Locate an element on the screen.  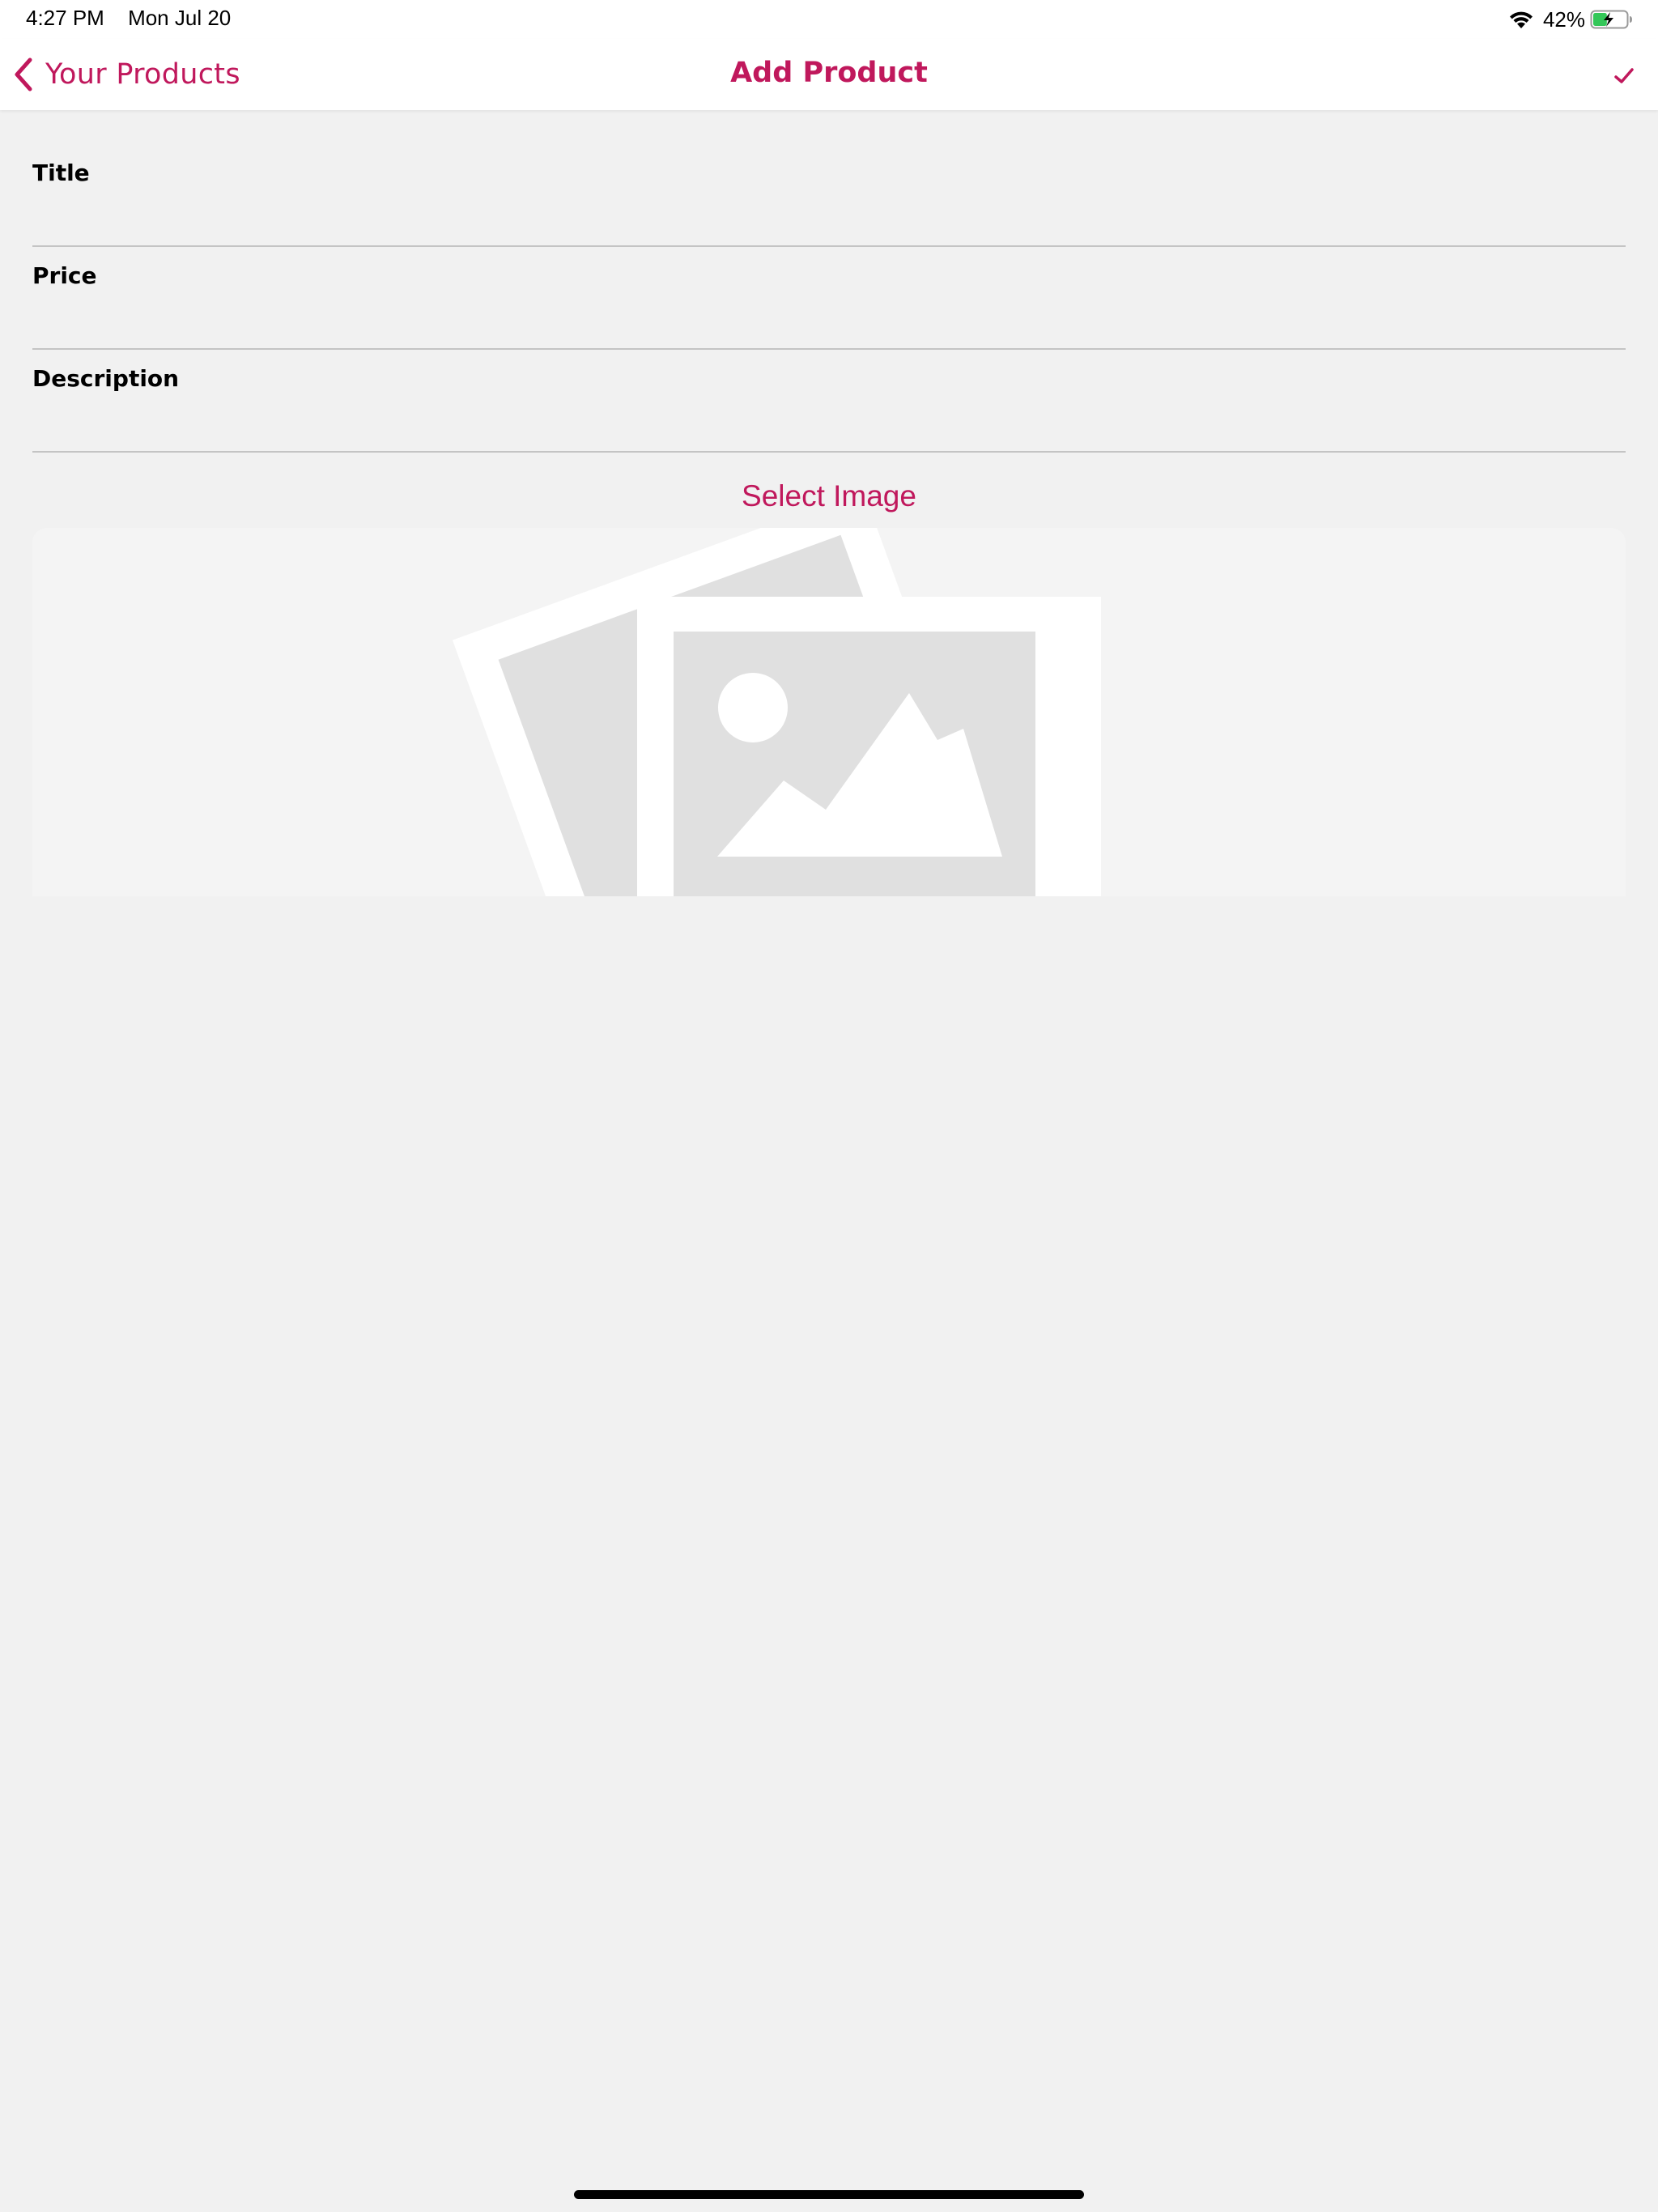
select-image-button: Select Image is located at coordinates (829, 496).